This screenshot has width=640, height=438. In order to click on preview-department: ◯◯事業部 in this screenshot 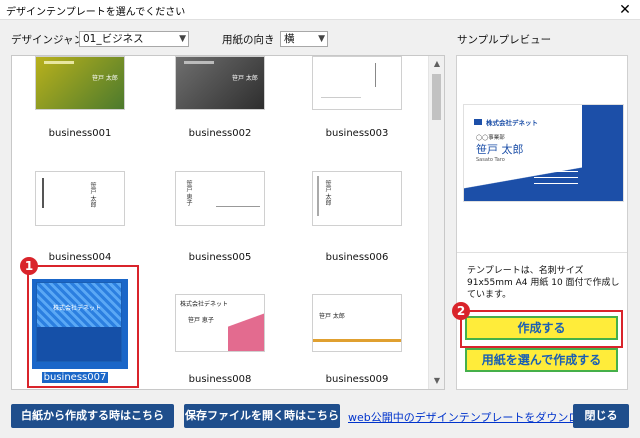, I will do `click(490, 138)`.